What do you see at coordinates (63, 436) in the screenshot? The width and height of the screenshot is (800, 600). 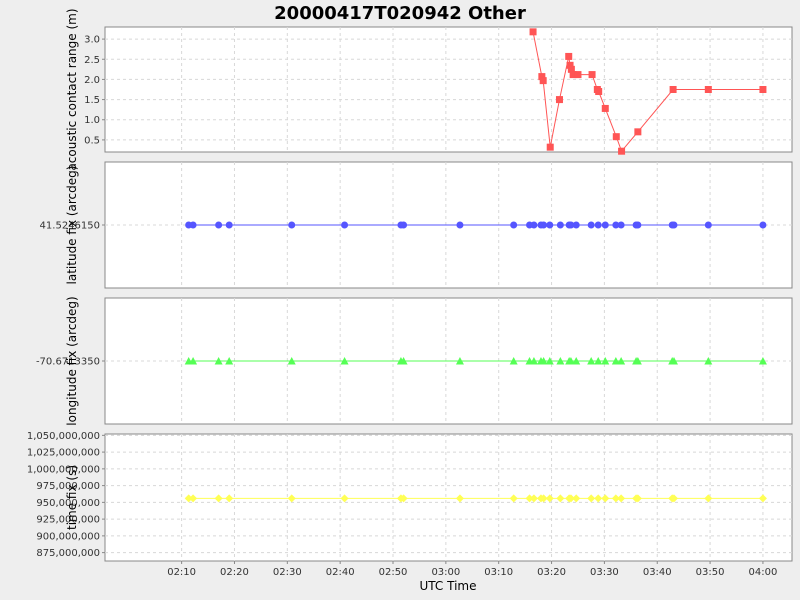 I see `y-tick-label: 1,050,000,000` at bounding box center [63, 436].